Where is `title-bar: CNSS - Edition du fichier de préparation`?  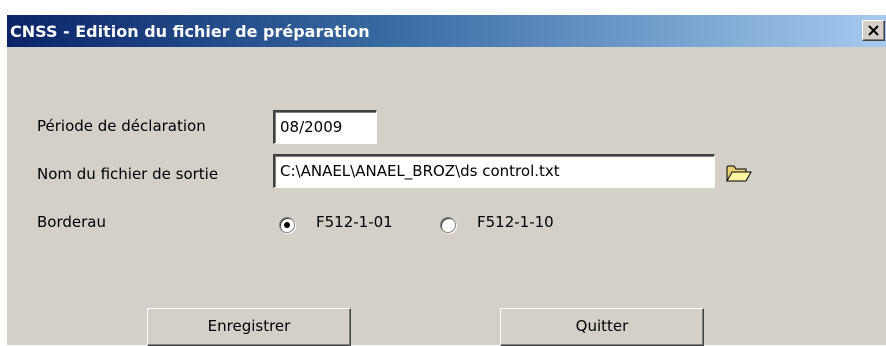
title-bar: CNSS - Edition du fichier de préparation is located at coordinates (446, 31).